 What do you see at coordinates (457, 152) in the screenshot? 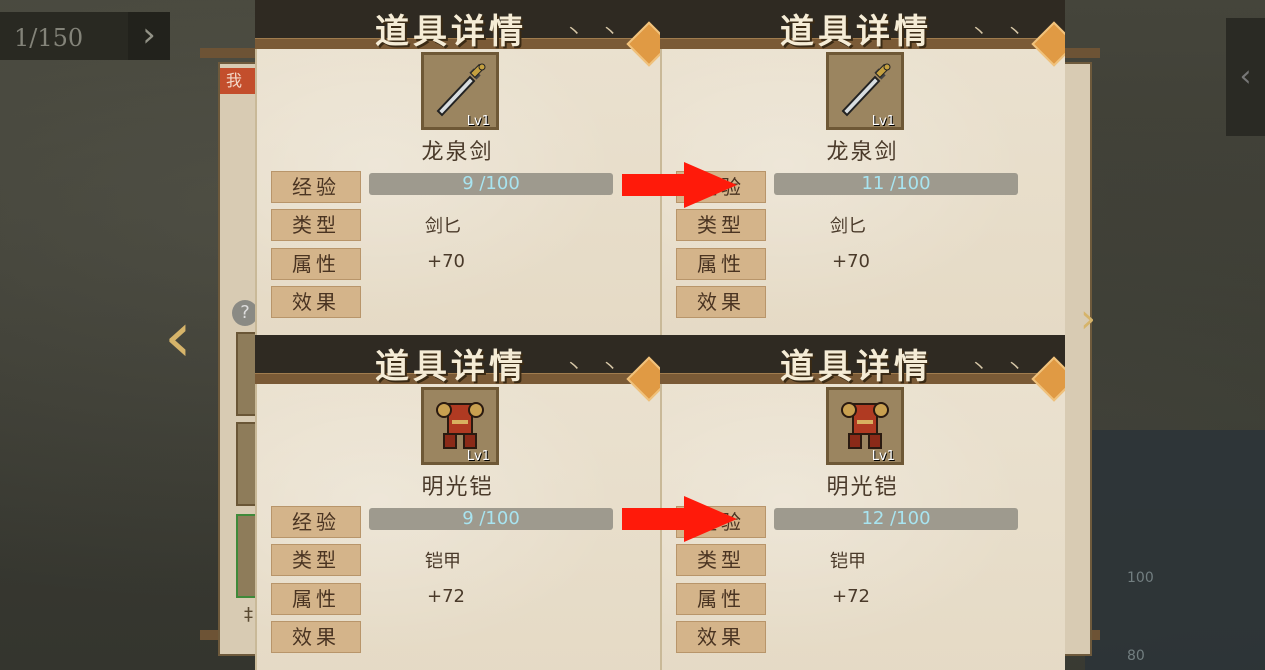
I see `item-name: 龙泉剑` at bounding box center [457, 152].